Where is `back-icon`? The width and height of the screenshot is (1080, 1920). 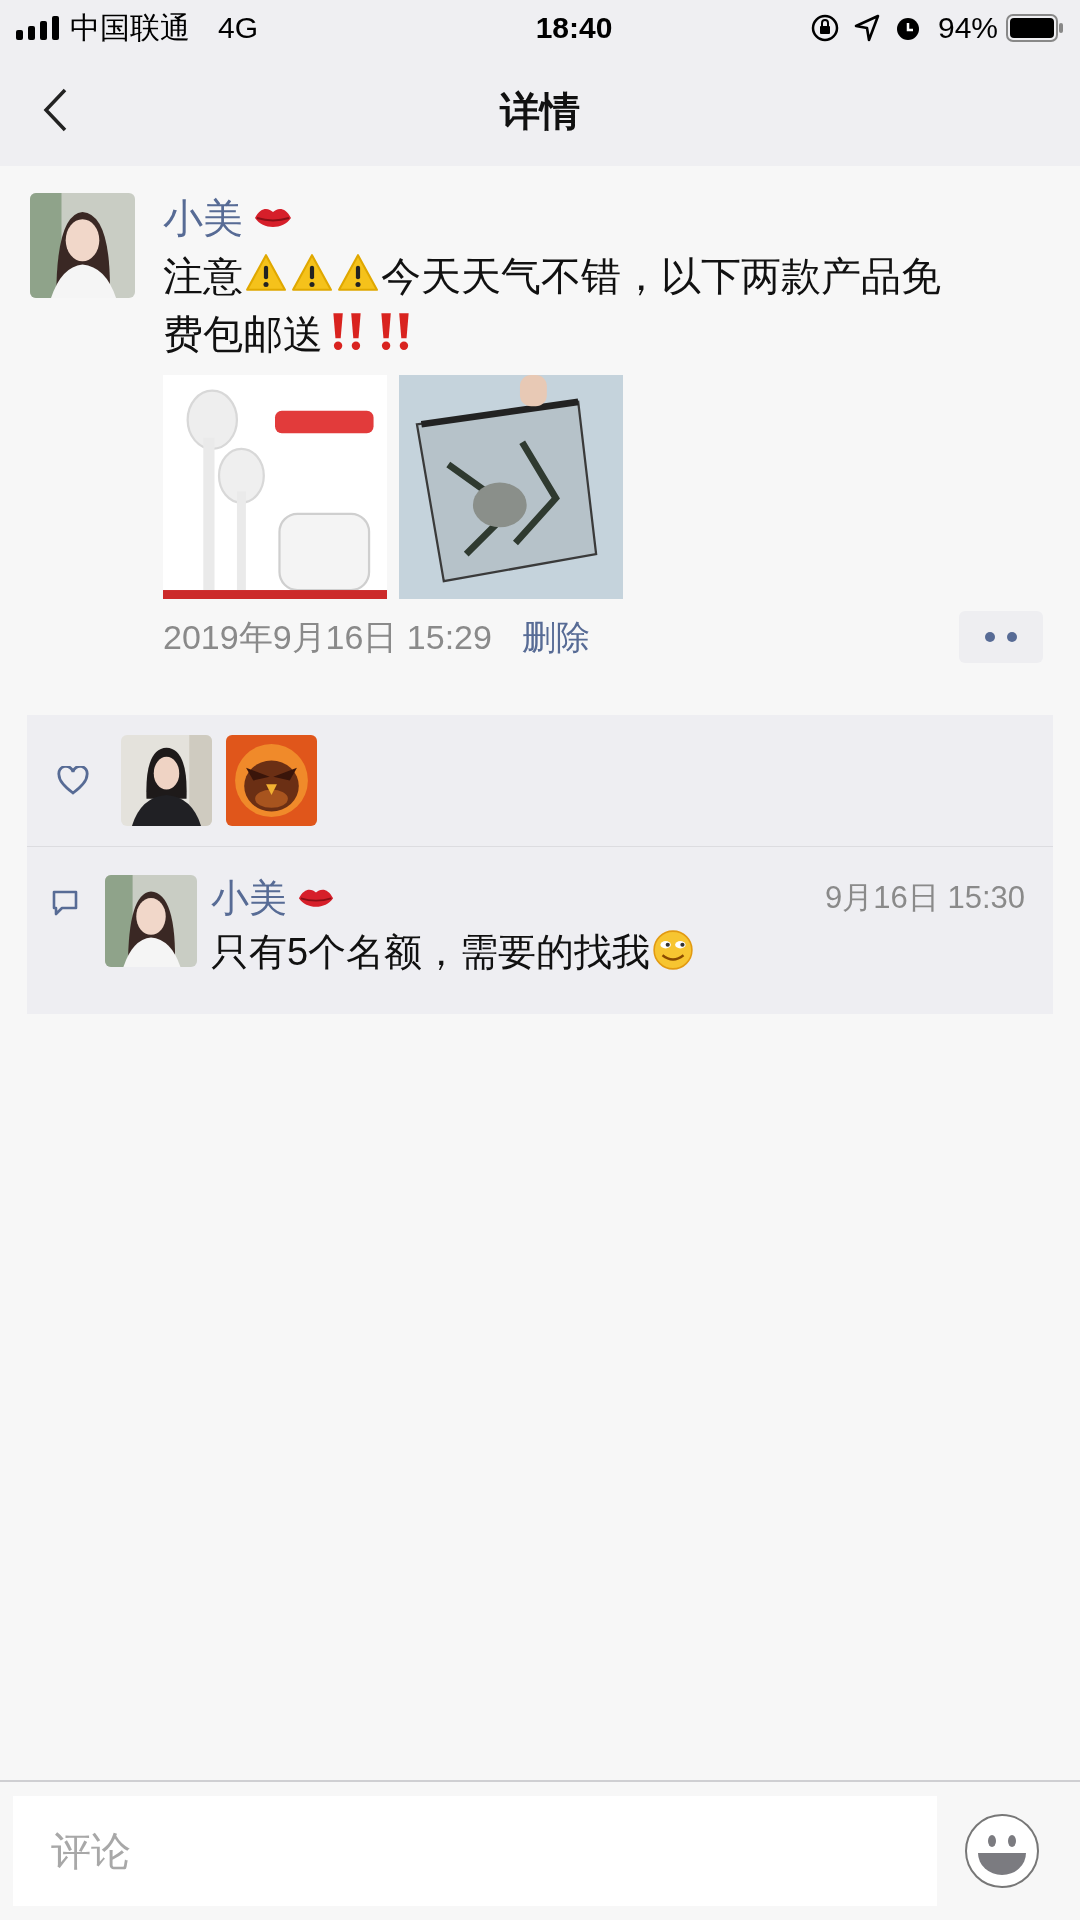 back-icon is located at coordinates (55, 110).